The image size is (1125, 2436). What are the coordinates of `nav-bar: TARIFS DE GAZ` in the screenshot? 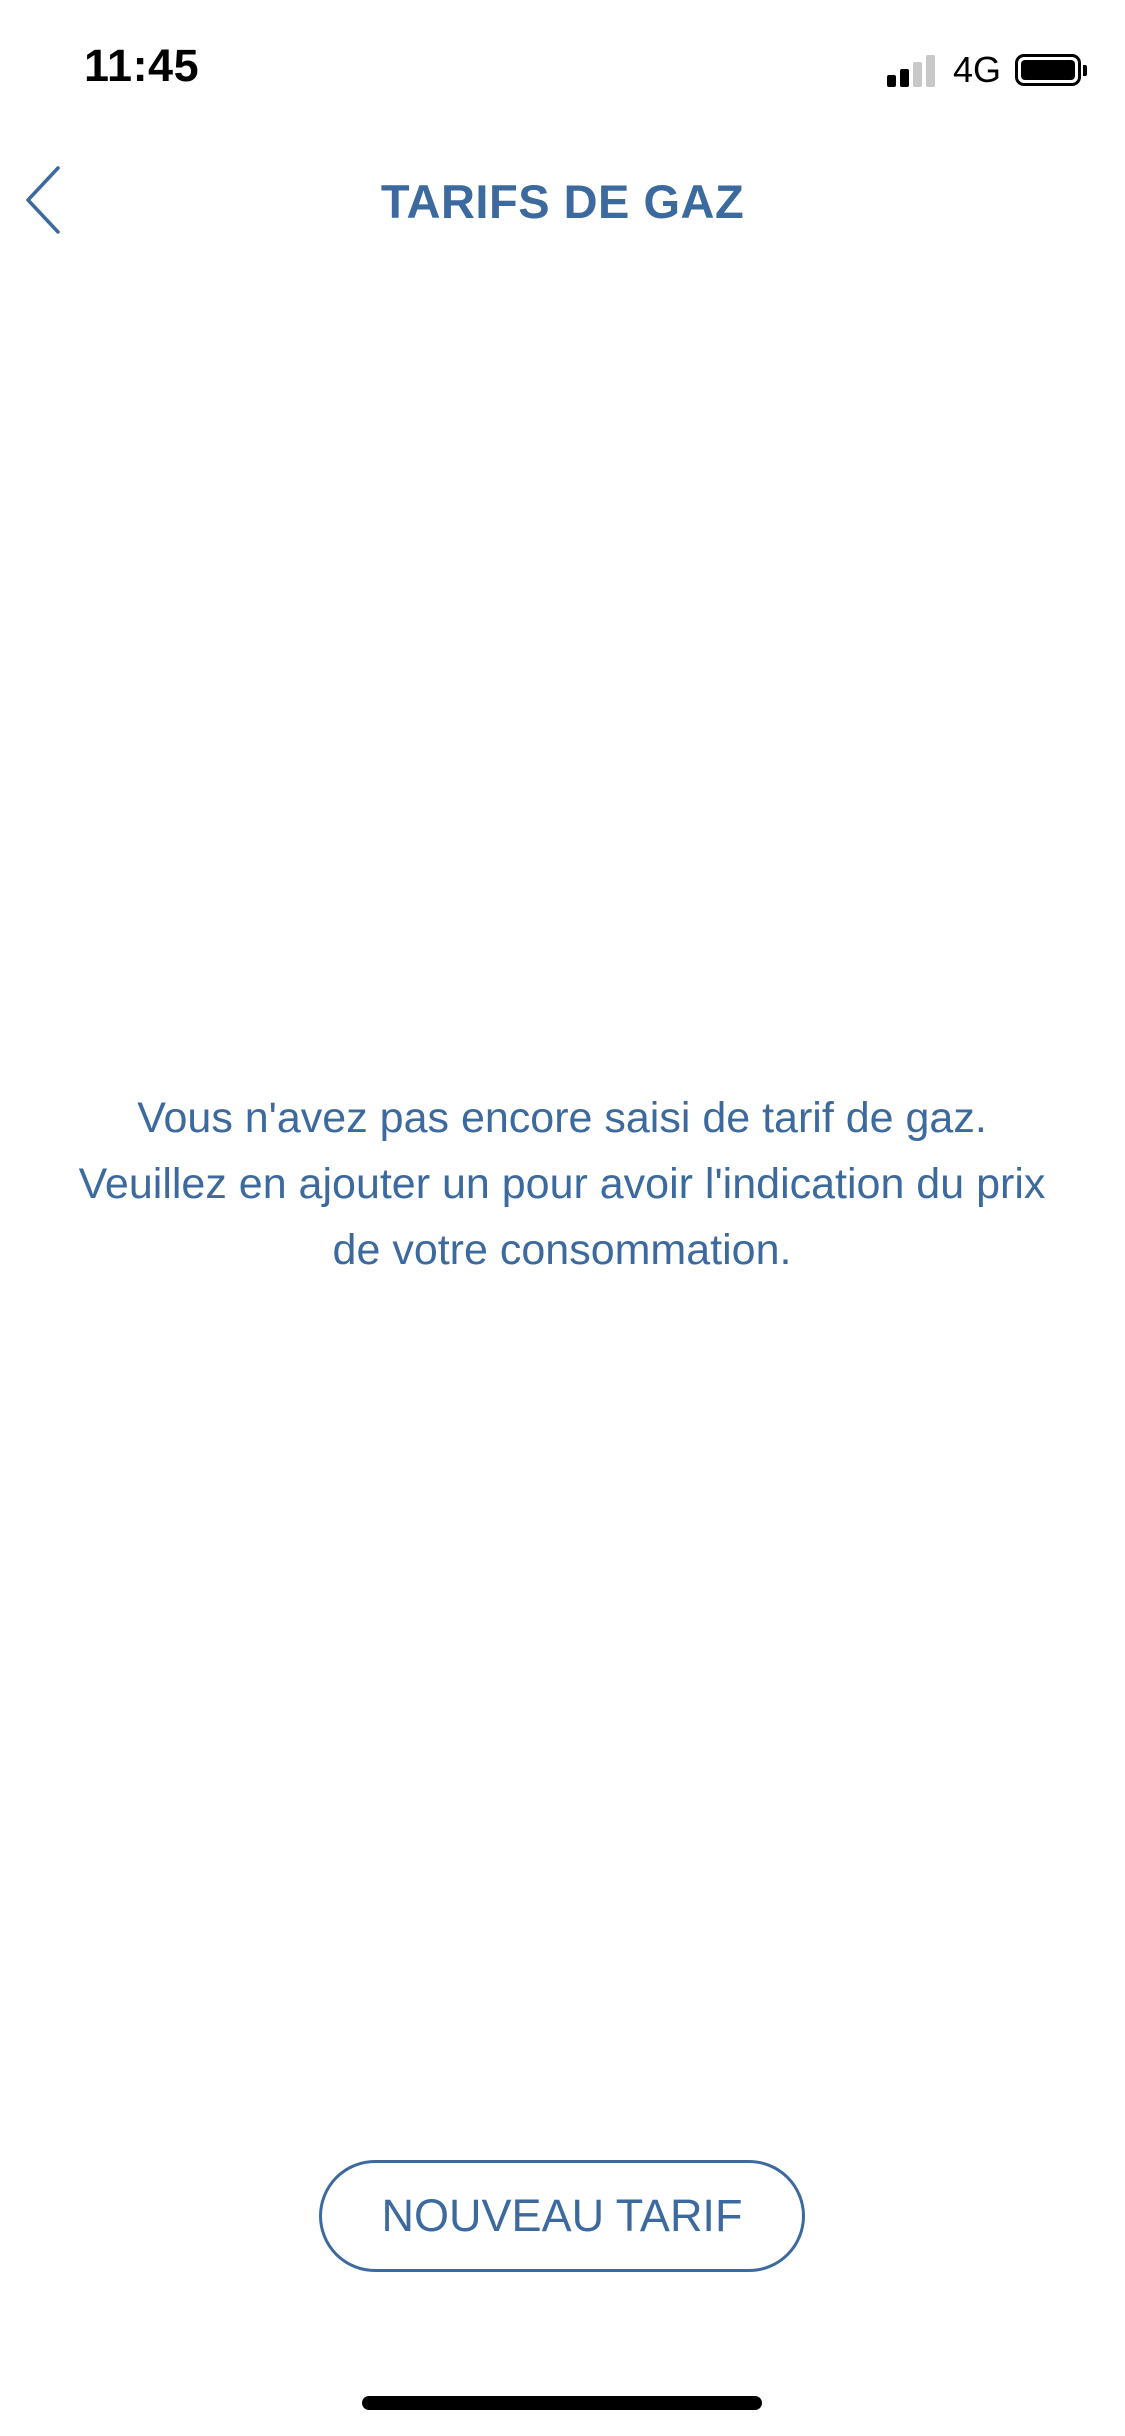 It's located at (562, 200).